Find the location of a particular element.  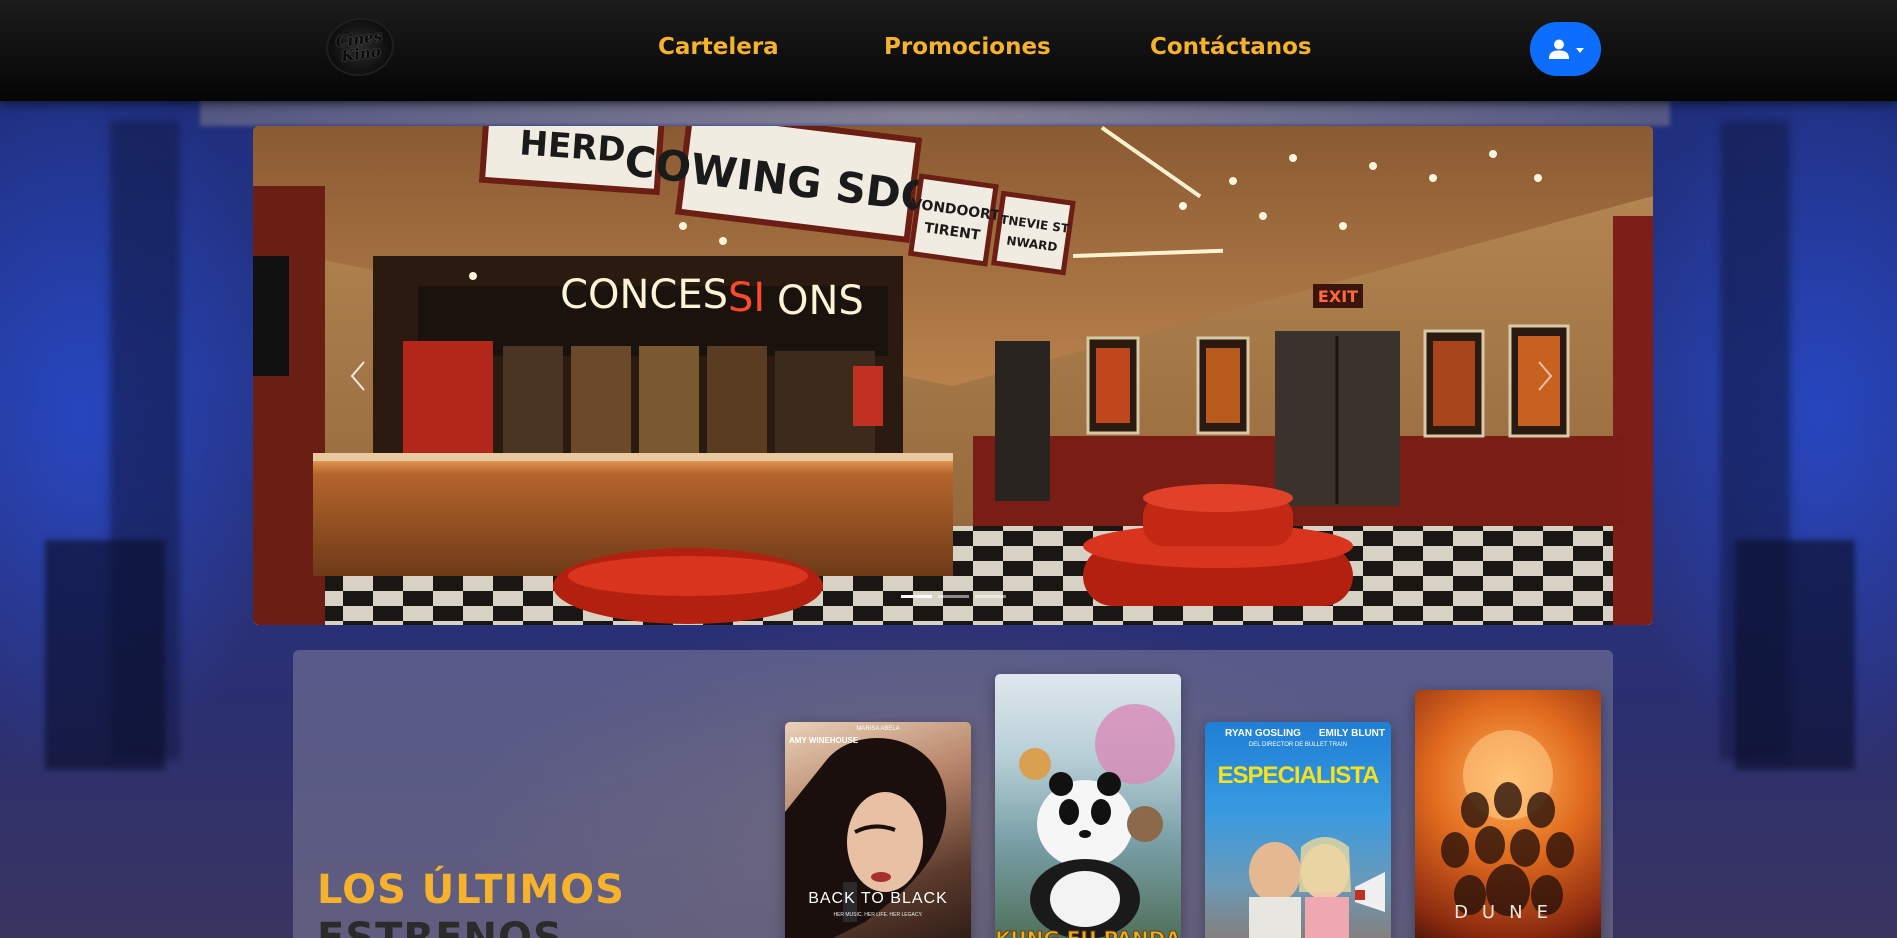

poster-actor: MARISA ABELA is located at coordinates (878, 729).